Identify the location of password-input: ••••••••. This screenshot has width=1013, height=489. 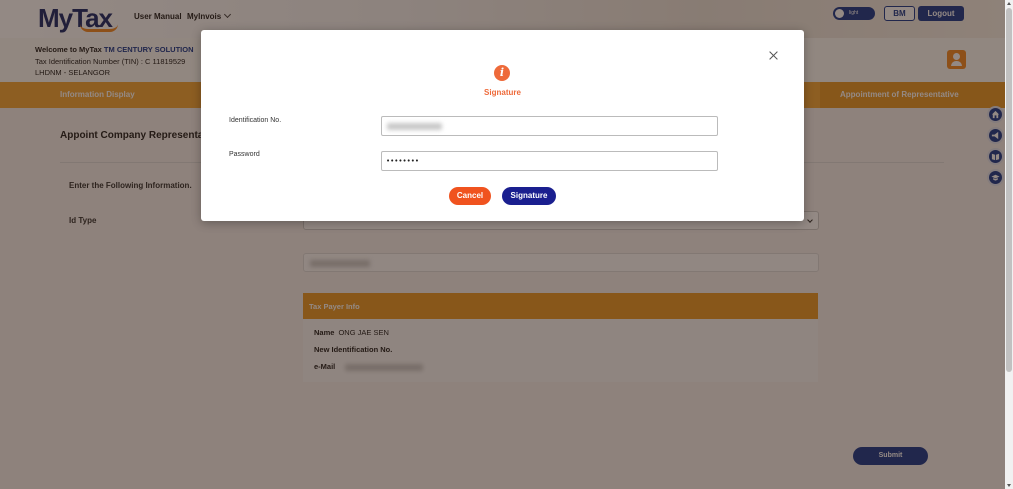
(549, 161).